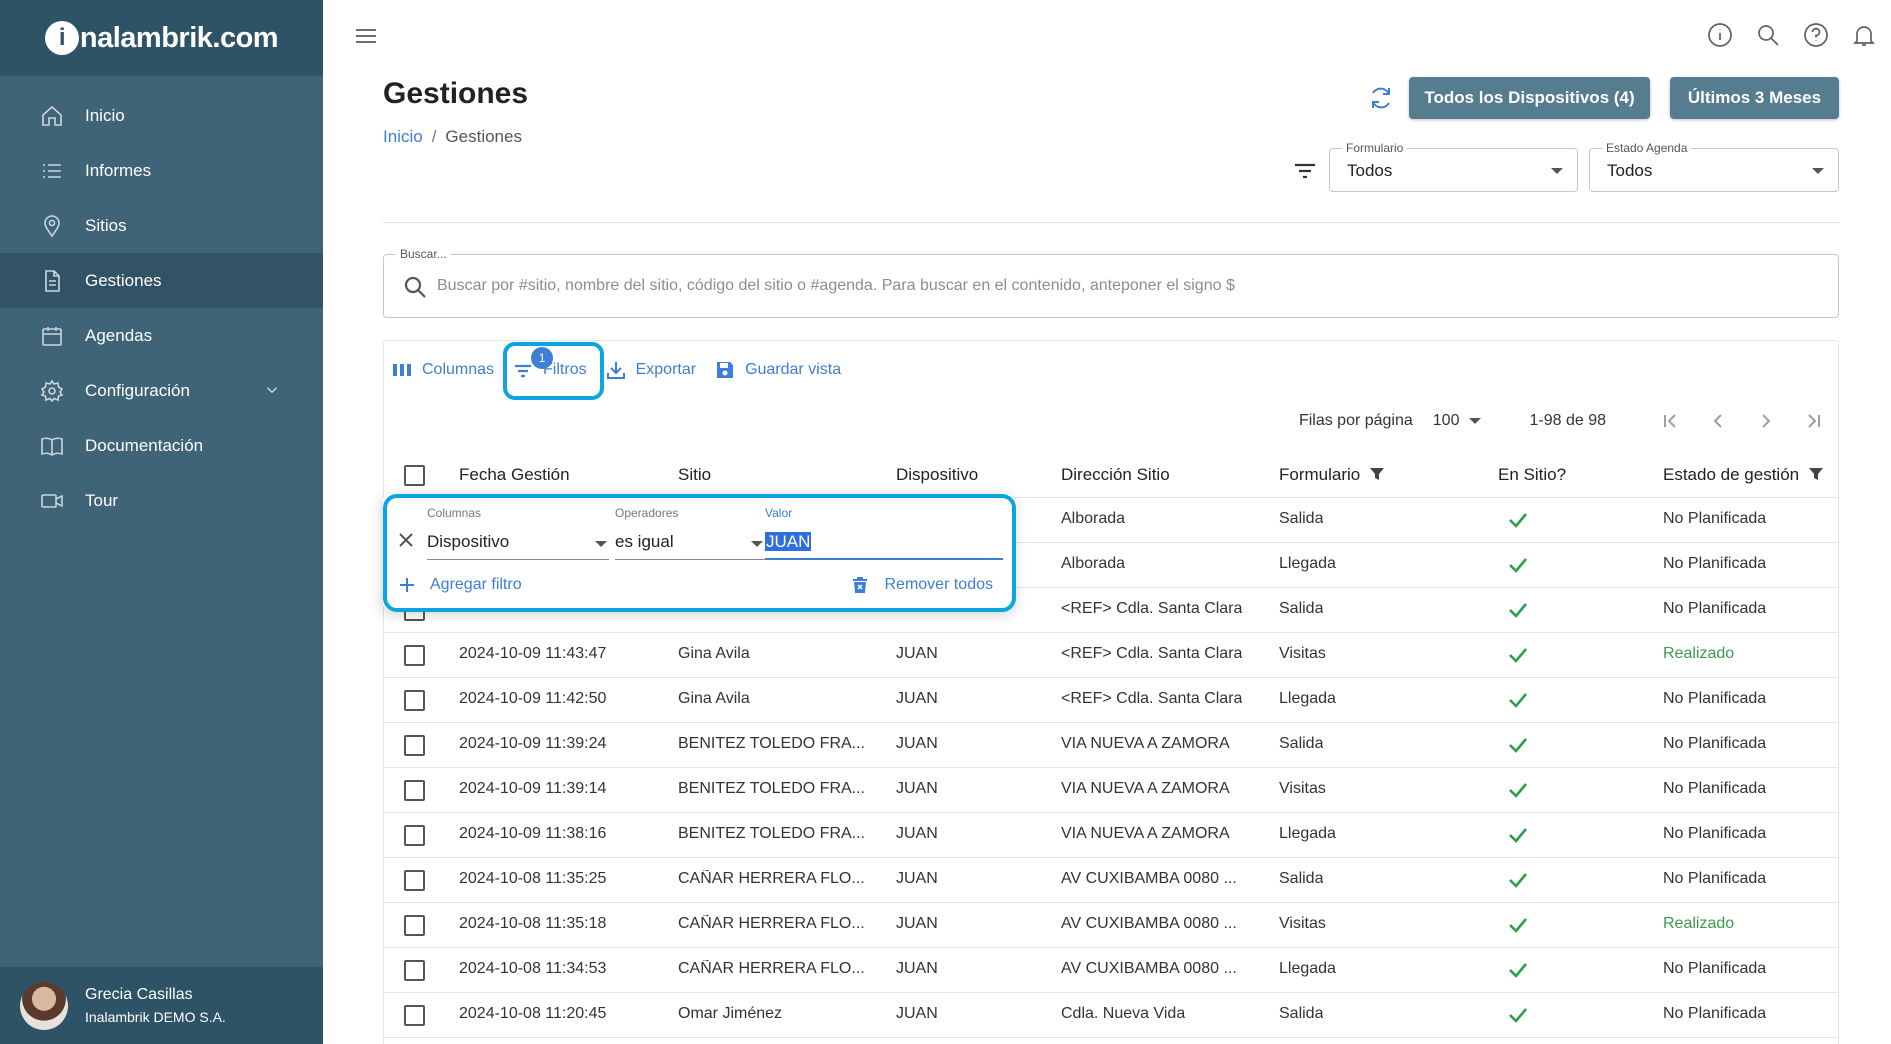  I want to click on sidebar-item-configuracion: Configuración, so click(161, 390).